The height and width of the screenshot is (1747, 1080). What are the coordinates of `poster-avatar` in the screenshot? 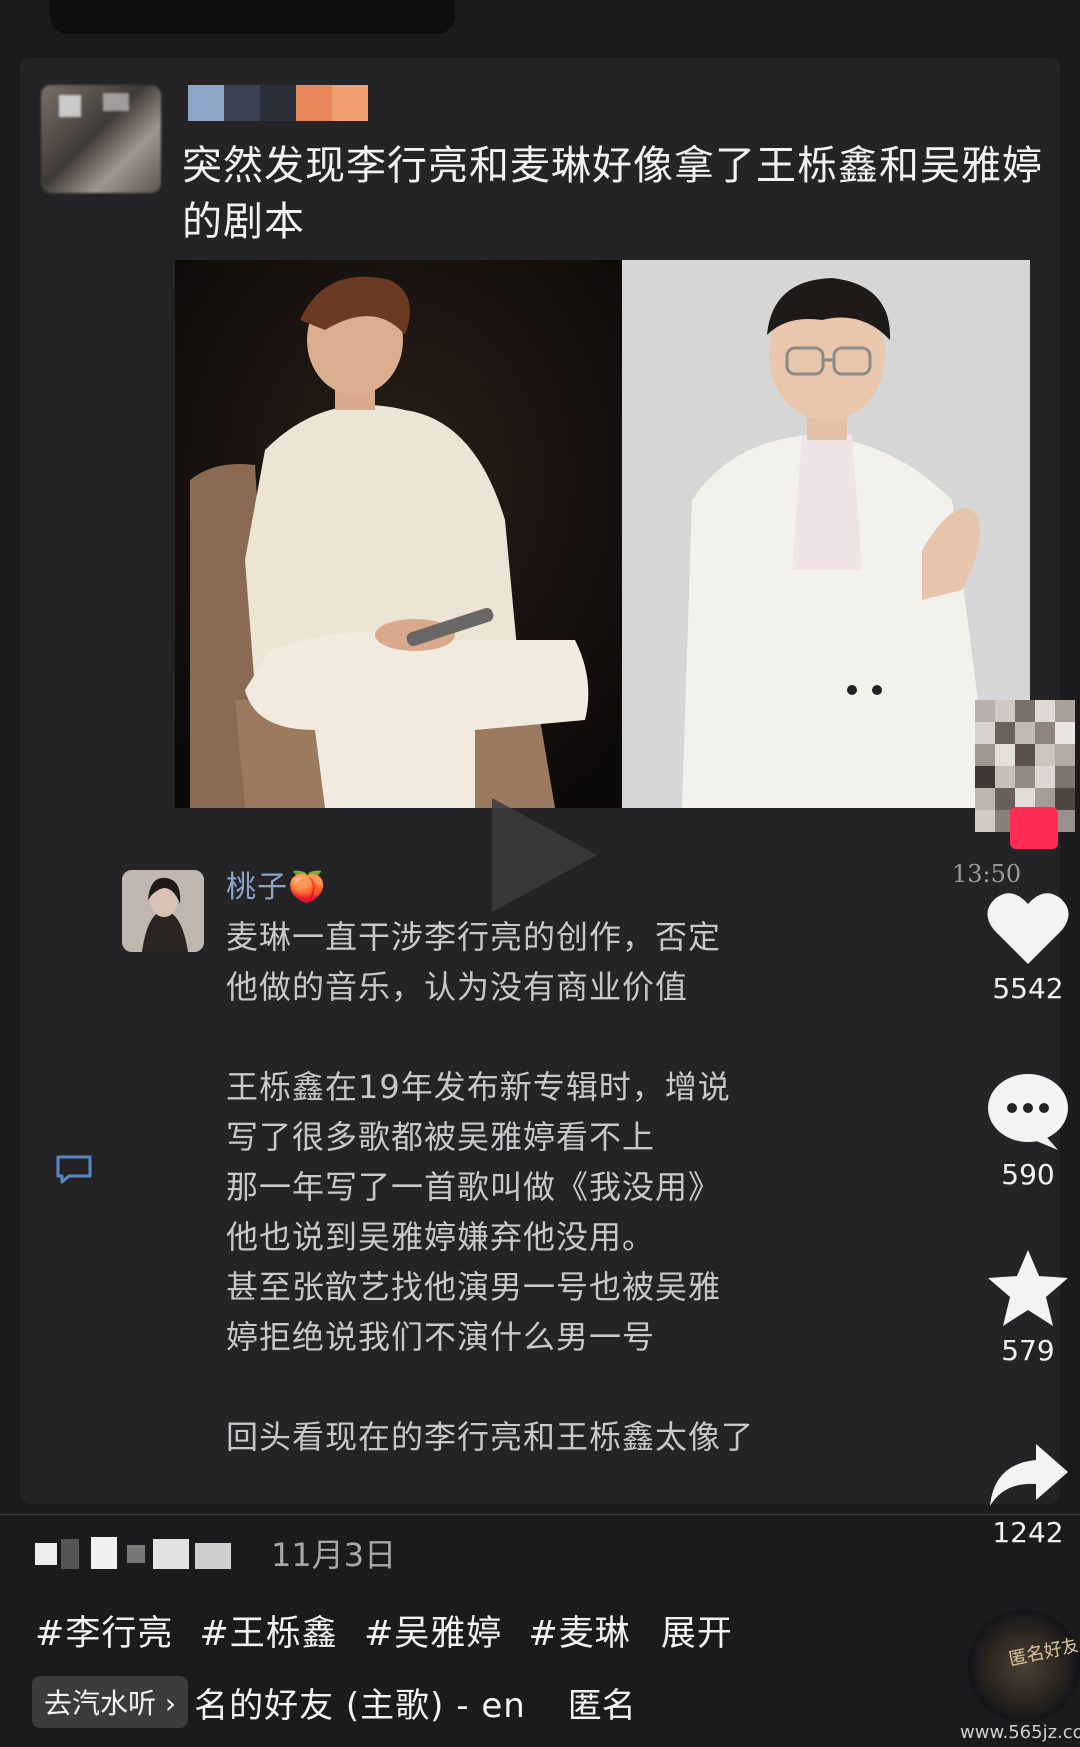 It's located at (101, 139).